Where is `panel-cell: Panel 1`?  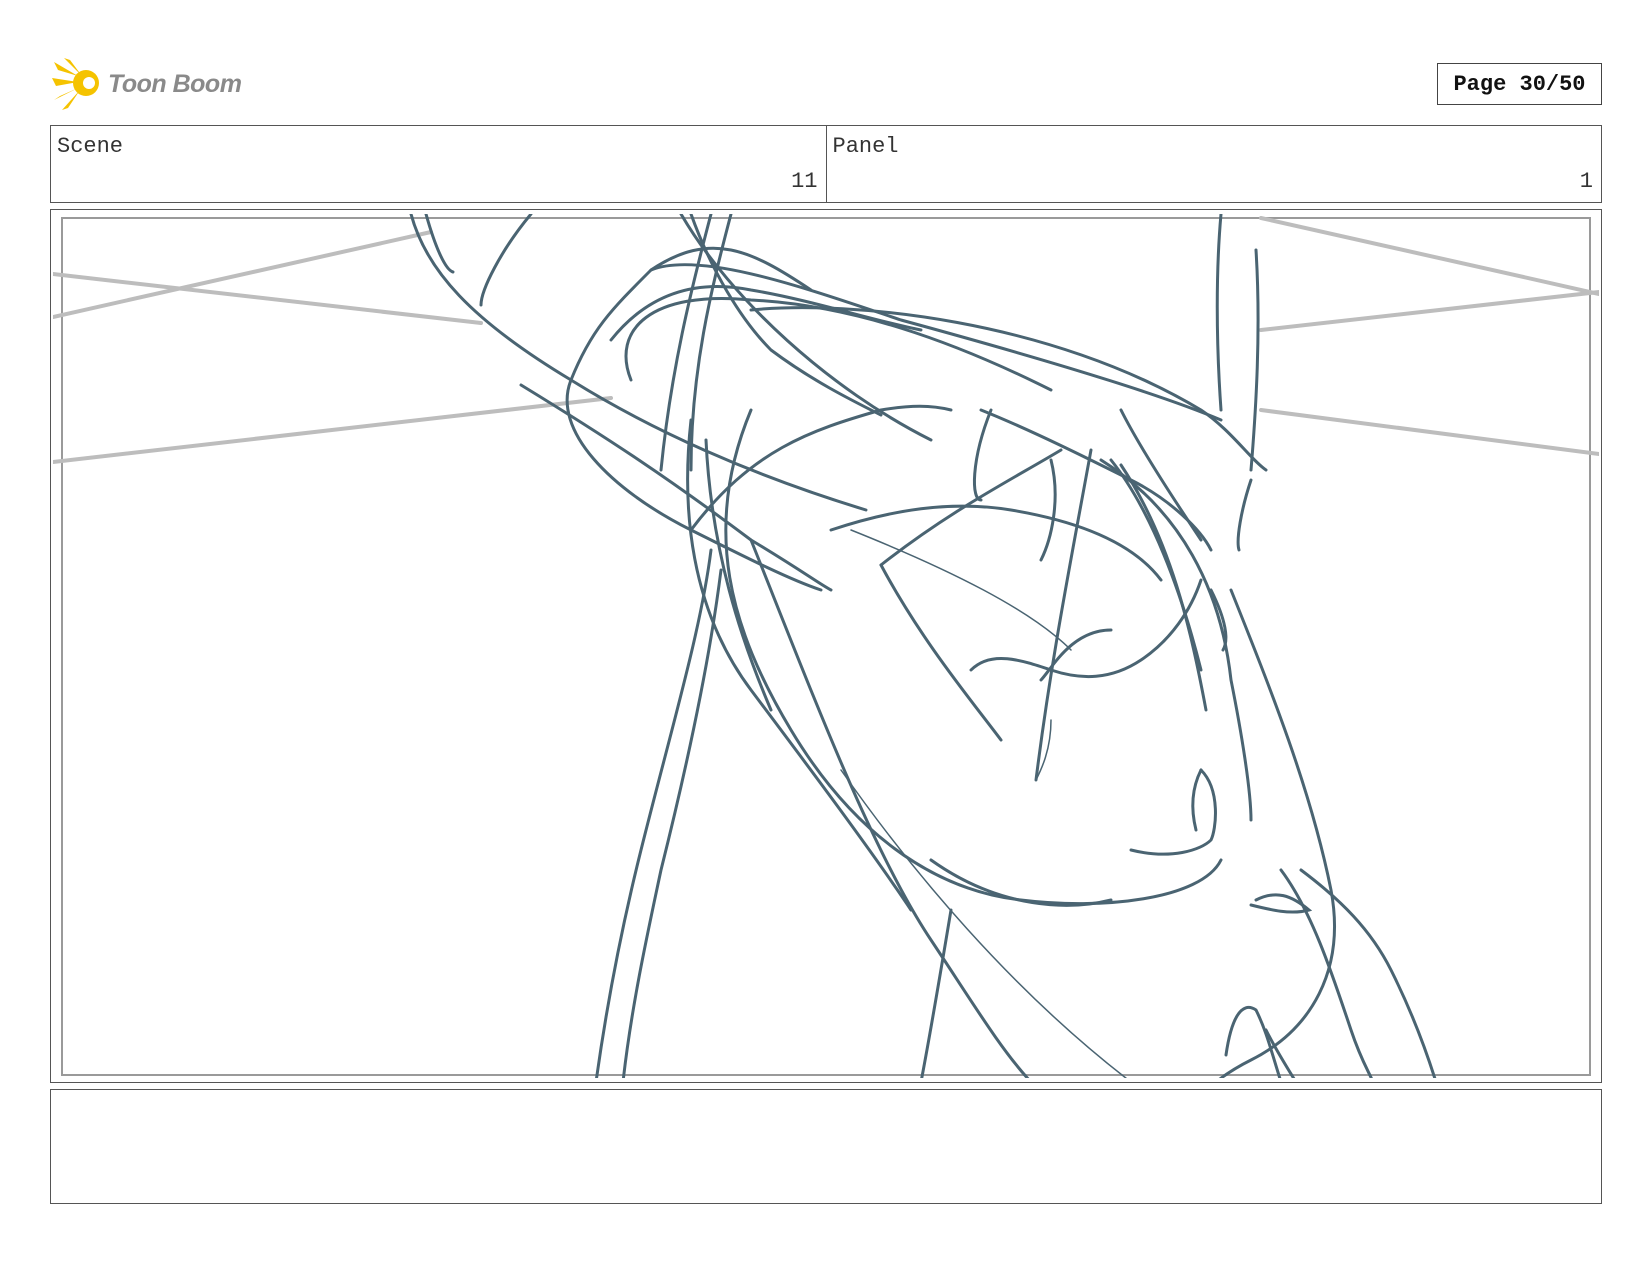
panel-cell: Panel 1 is located at coordinates (1213, 164).